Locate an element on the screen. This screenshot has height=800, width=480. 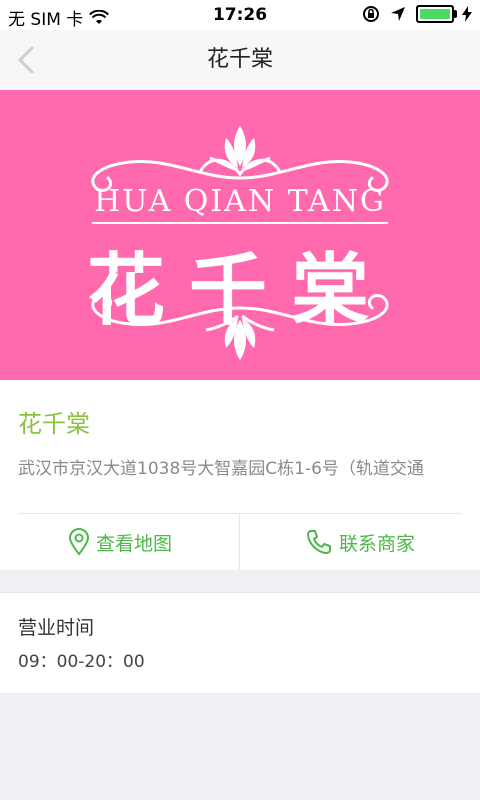
brand-underline is located at coordinates (240, 223).